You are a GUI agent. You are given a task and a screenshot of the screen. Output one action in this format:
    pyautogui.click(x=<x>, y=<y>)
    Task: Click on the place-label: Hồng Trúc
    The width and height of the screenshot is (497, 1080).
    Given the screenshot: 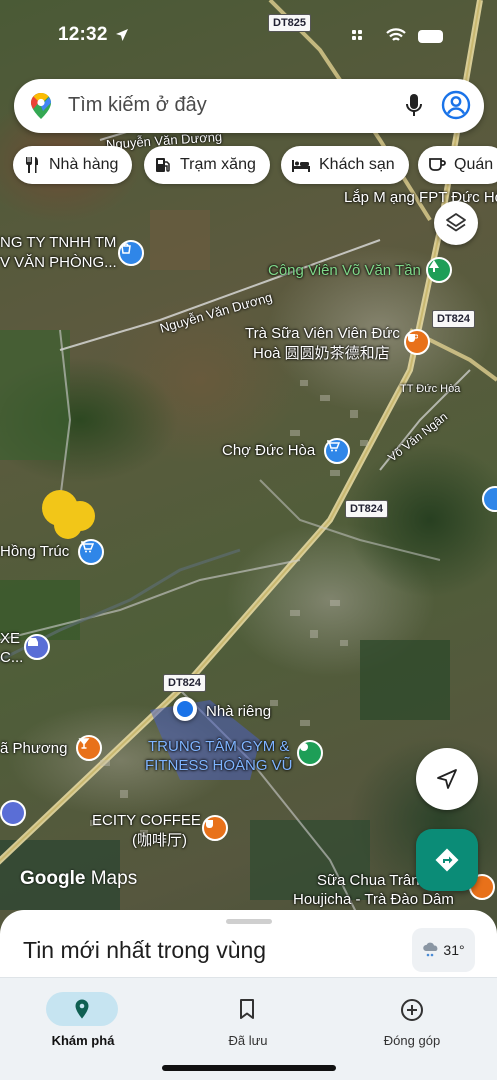 What is the action you would take?
    pyautogui.click(x=34, y=552)
    